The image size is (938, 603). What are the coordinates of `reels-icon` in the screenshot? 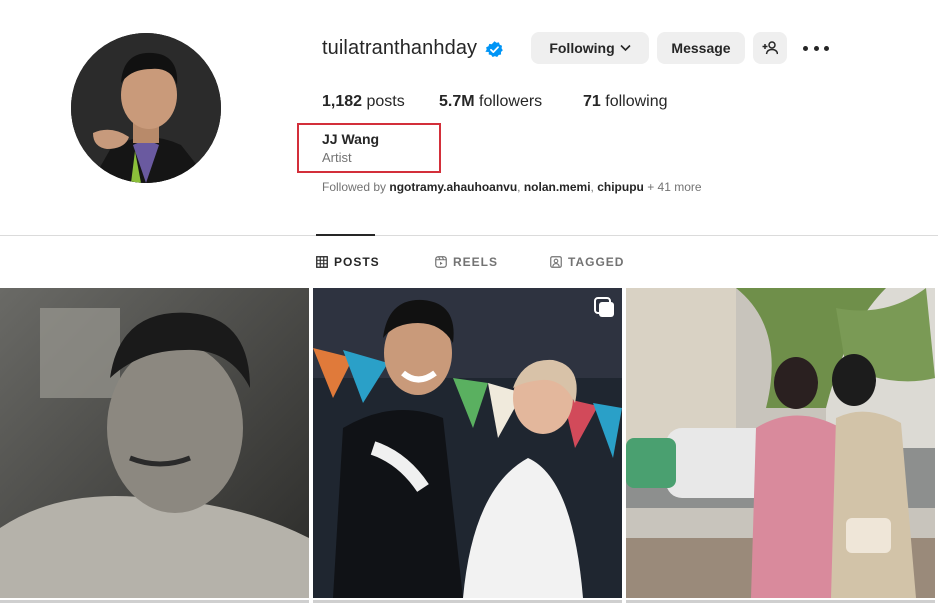 It's located at (441, 262).